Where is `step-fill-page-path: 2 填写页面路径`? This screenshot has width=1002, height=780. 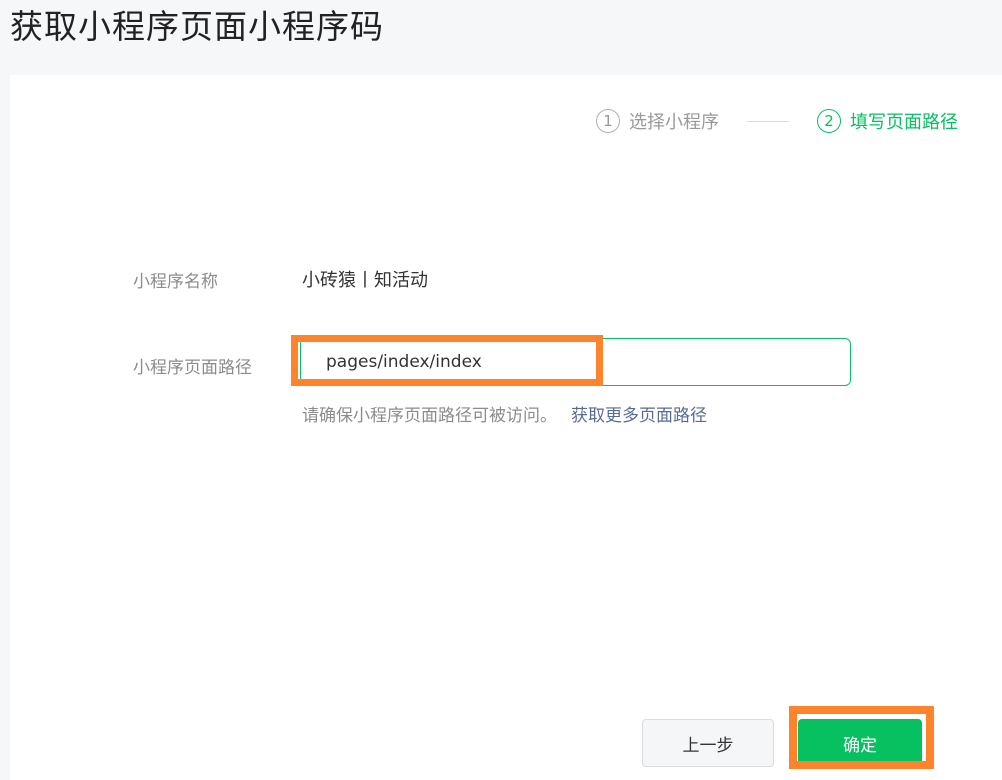
step-fill-page-path: 2 填写页面路径 is located at coordinates (887, 121).